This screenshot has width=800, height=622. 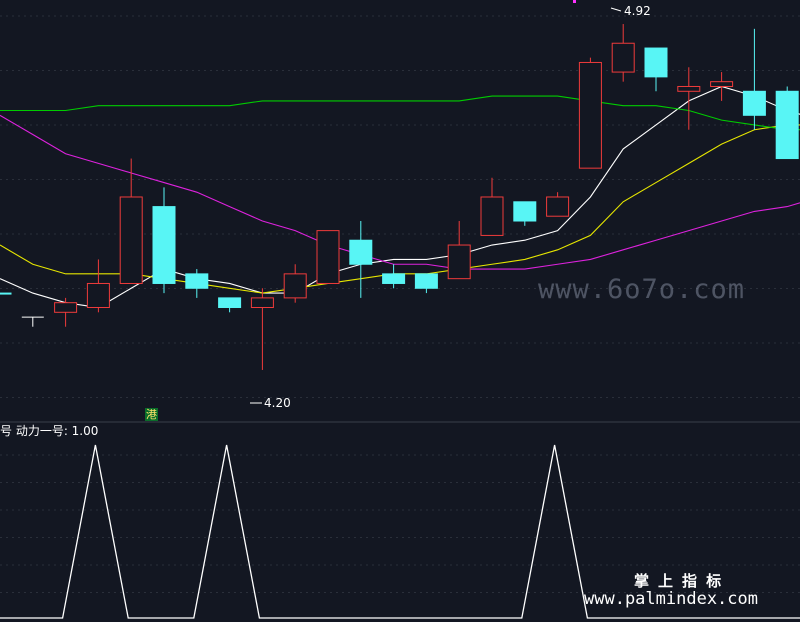 I want to click on market-tag: 港, so click(x=151, y=414).